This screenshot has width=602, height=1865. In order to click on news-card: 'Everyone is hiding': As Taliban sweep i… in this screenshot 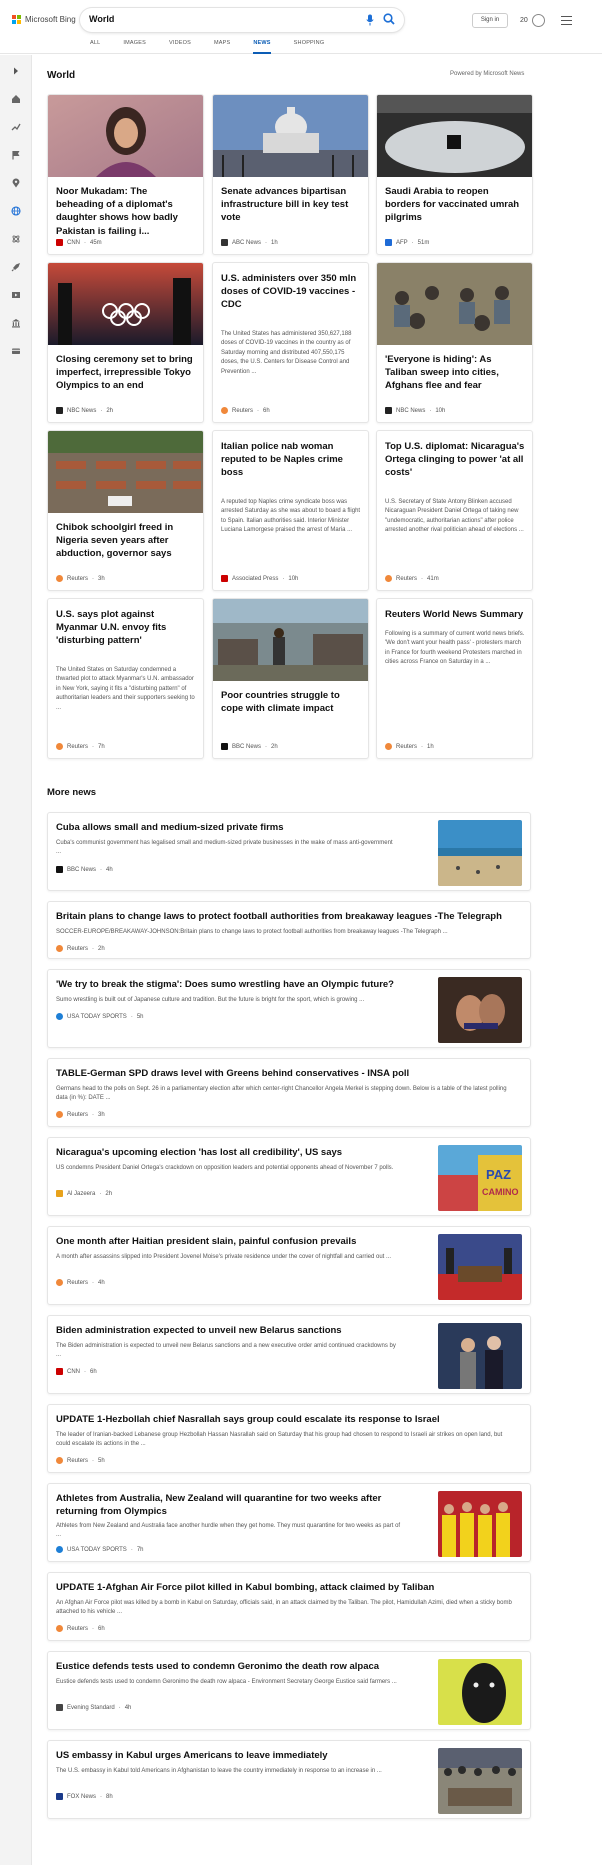, I will do `click(454, 342)`.